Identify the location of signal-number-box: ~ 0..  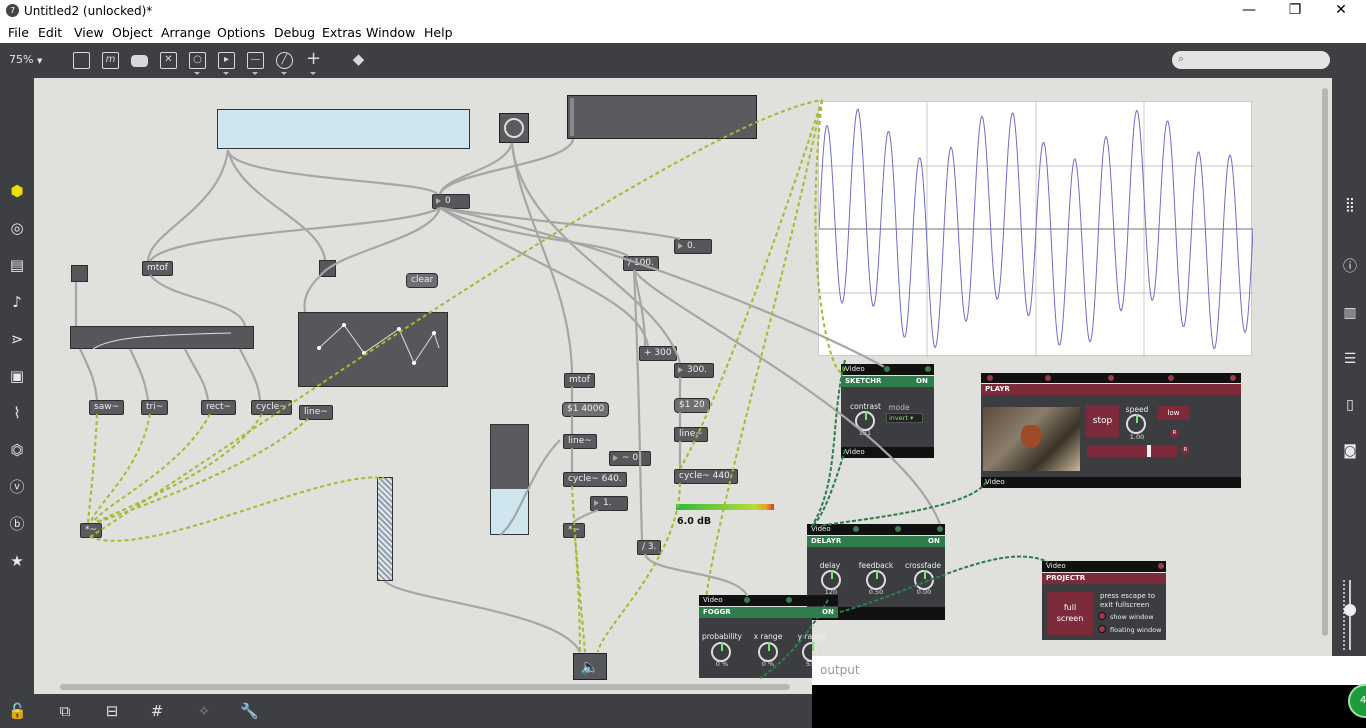
(630, 458).